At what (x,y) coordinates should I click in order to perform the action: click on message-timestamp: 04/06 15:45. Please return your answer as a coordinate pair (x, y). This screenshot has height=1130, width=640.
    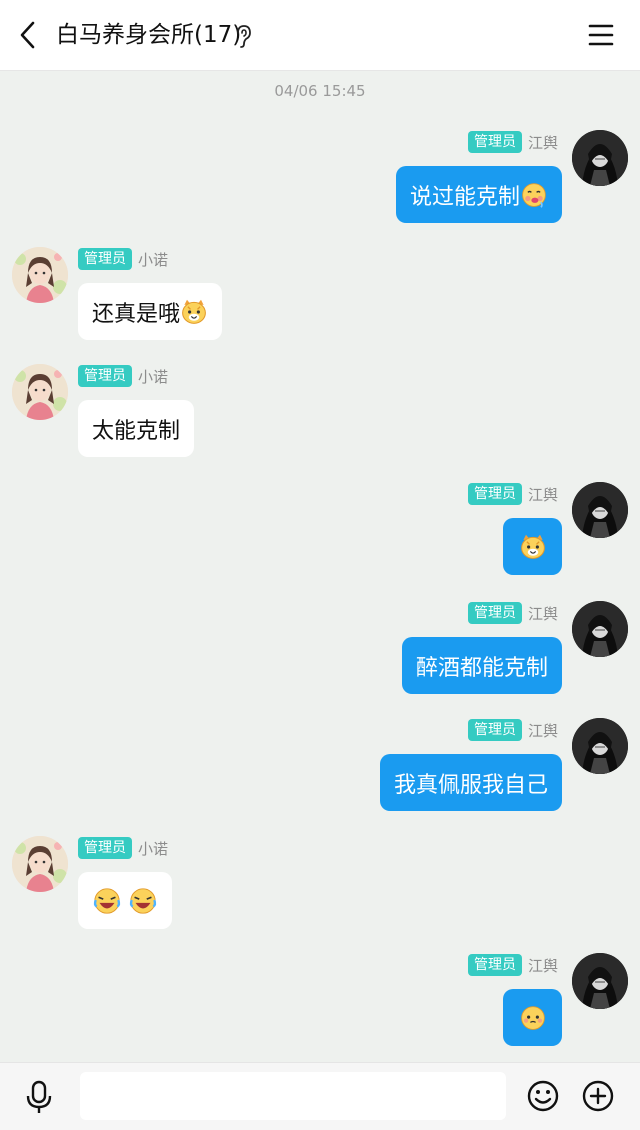
    Looking at the image, I should click on (320, 91).